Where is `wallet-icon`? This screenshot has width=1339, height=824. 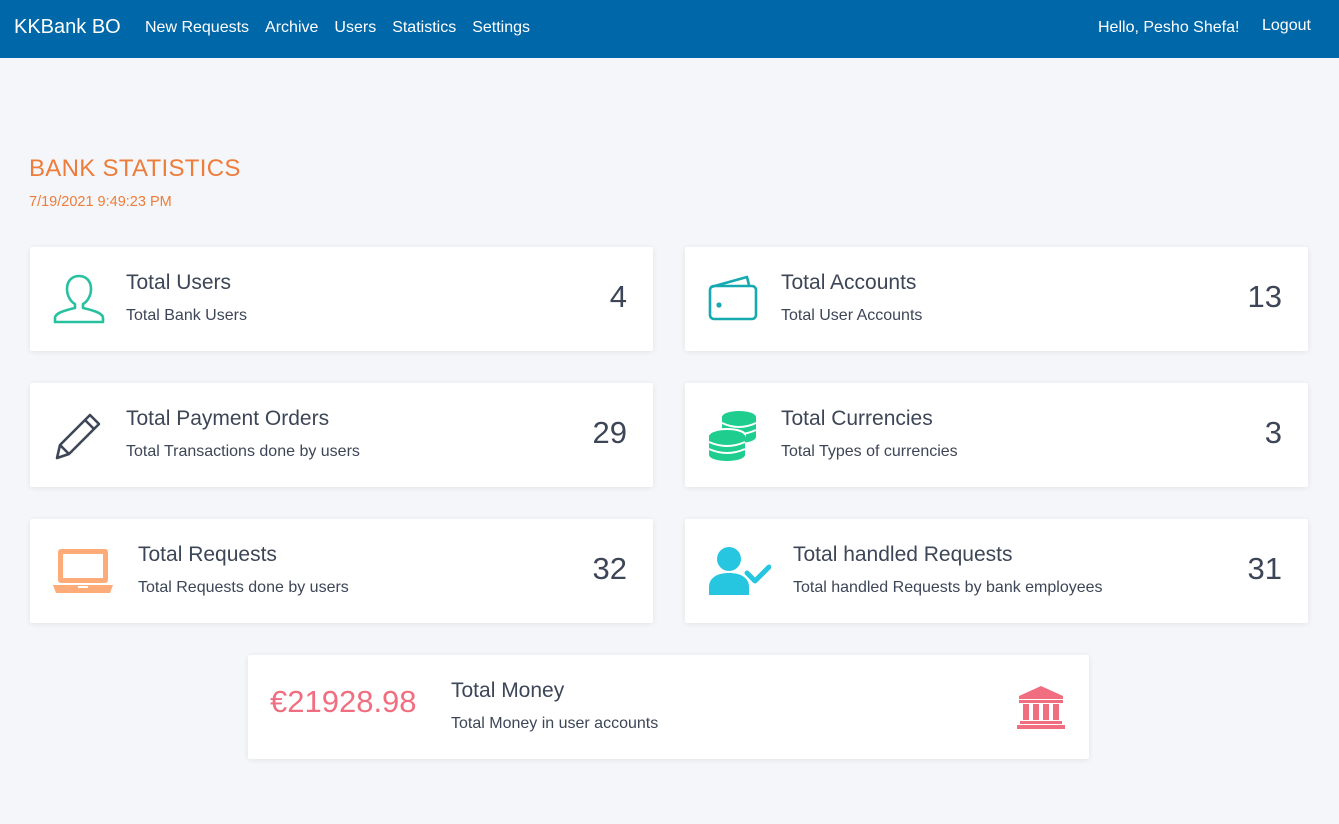
wallet-icon is located at coordinates (733, 298).